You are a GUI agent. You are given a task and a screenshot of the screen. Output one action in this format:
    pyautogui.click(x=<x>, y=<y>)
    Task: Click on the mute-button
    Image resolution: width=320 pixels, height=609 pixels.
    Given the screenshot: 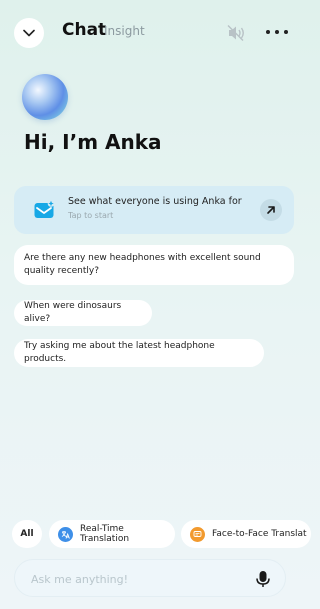 What is the action you would take?
    pyautogui.click(x=236, y=33)
    